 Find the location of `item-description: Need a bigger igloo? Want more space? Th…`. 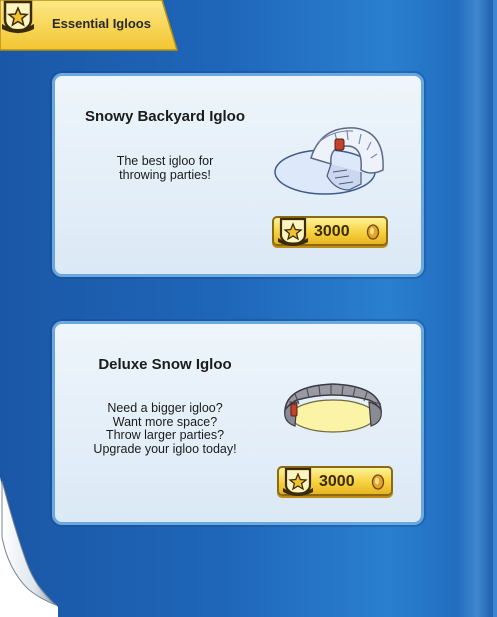

item-description: Need a bigger igloo? Want more space? Th… is located at coordinates (165, 428).